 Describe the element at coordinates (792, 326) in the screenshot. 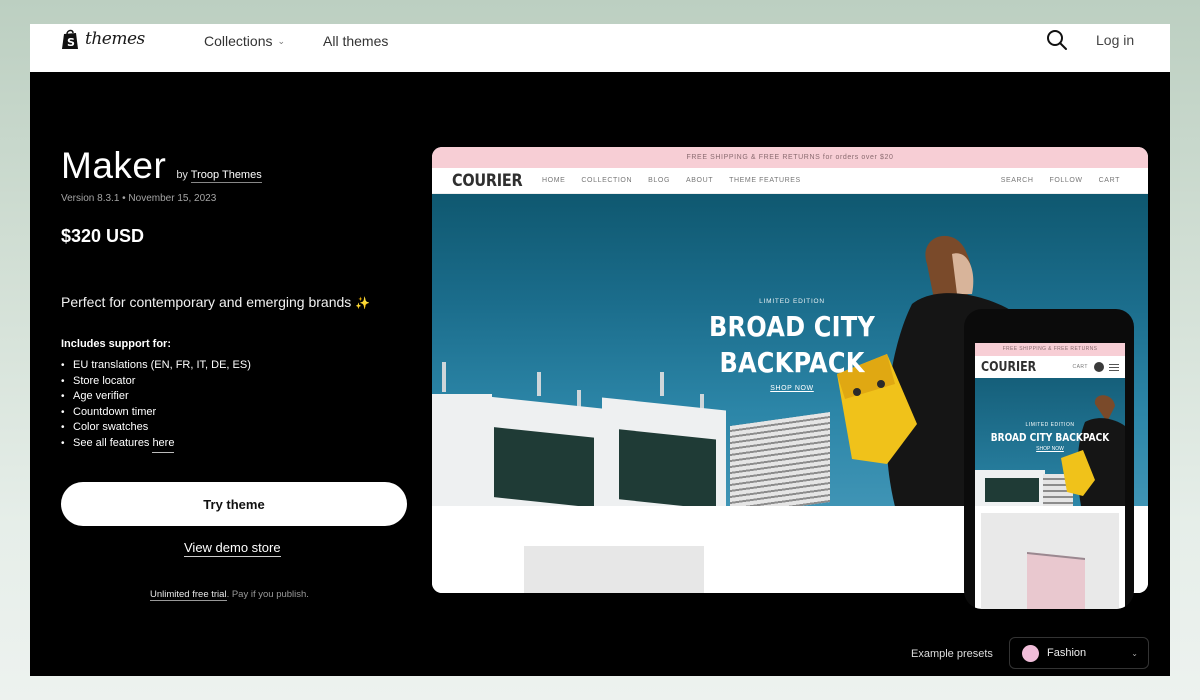

I see `preview-hero-title-line1: BROAD CITY` at that location.